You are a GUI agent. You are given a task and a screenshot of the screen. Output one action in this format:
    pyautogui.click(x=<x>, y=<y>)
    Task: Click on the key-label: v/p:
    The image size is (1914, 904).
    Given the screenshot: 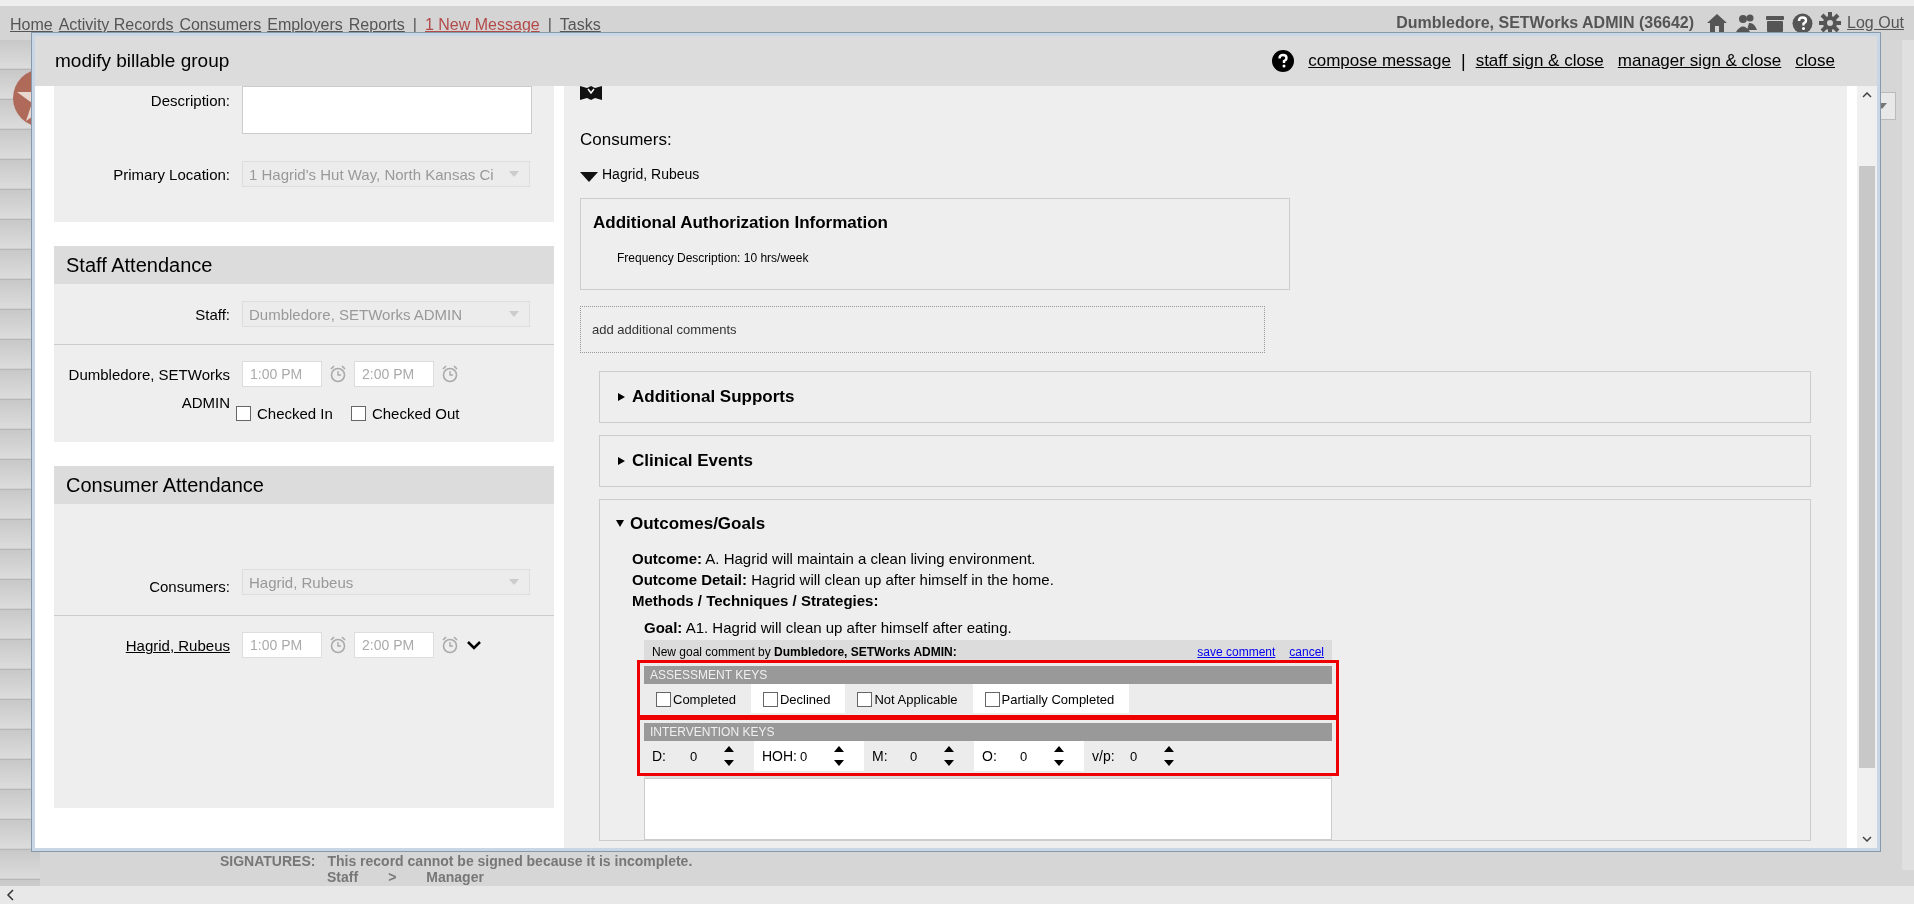 What is the action you would take?
    pyautogui.click(x=1104, y=756)
    